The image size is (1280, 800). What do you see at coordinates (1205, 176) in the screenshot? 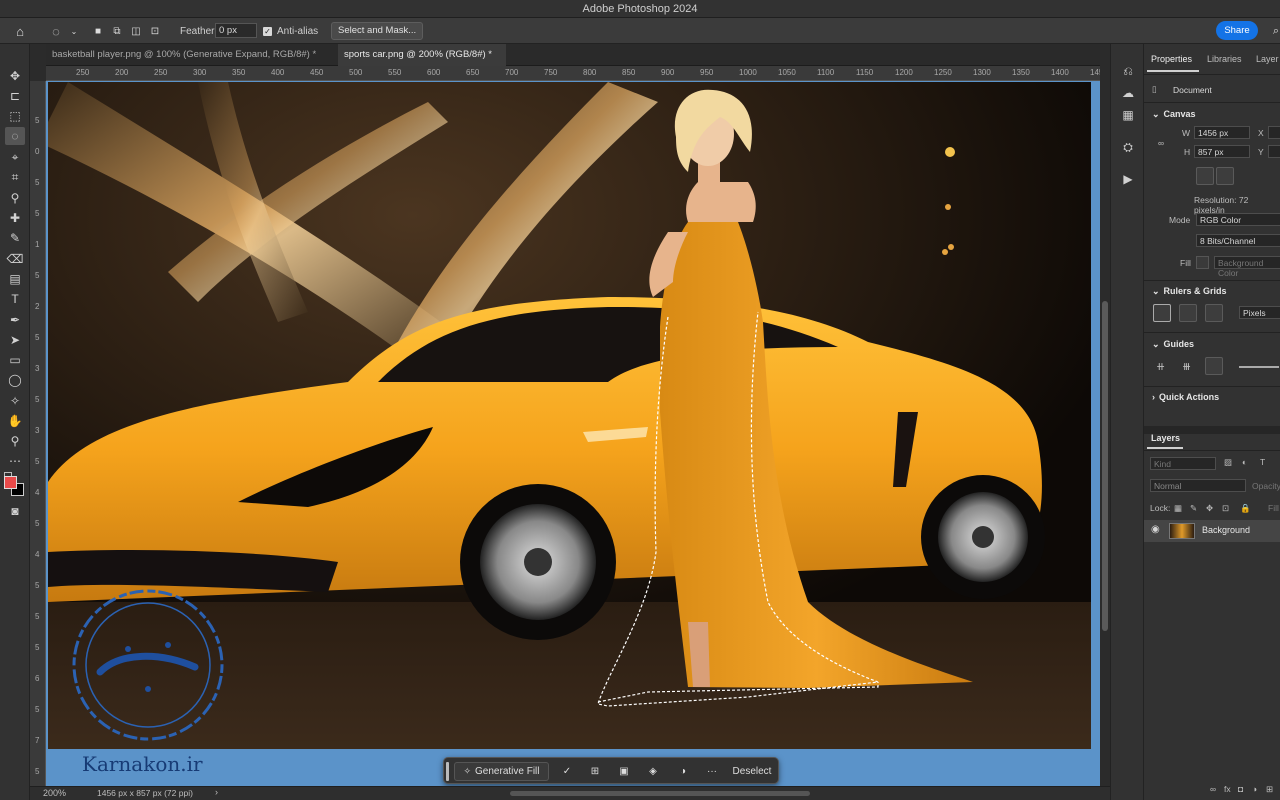
I see `portrait-orientation-icon` at bounding box center [1205, 176].